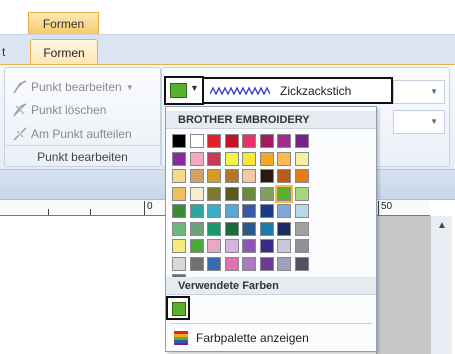 The height and width of the screenshot is (354, 455). What do you see at coordinates (63, 23) in the screenshot?
I see `context-tab-header: Formen` at bounding box center [63, 23].